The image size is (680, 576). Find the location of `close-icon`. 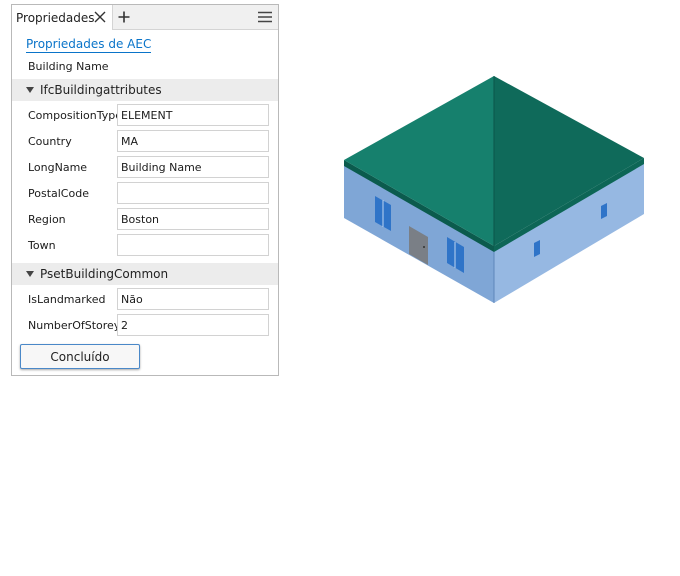

close-icon is located at coordinates (100, 17).